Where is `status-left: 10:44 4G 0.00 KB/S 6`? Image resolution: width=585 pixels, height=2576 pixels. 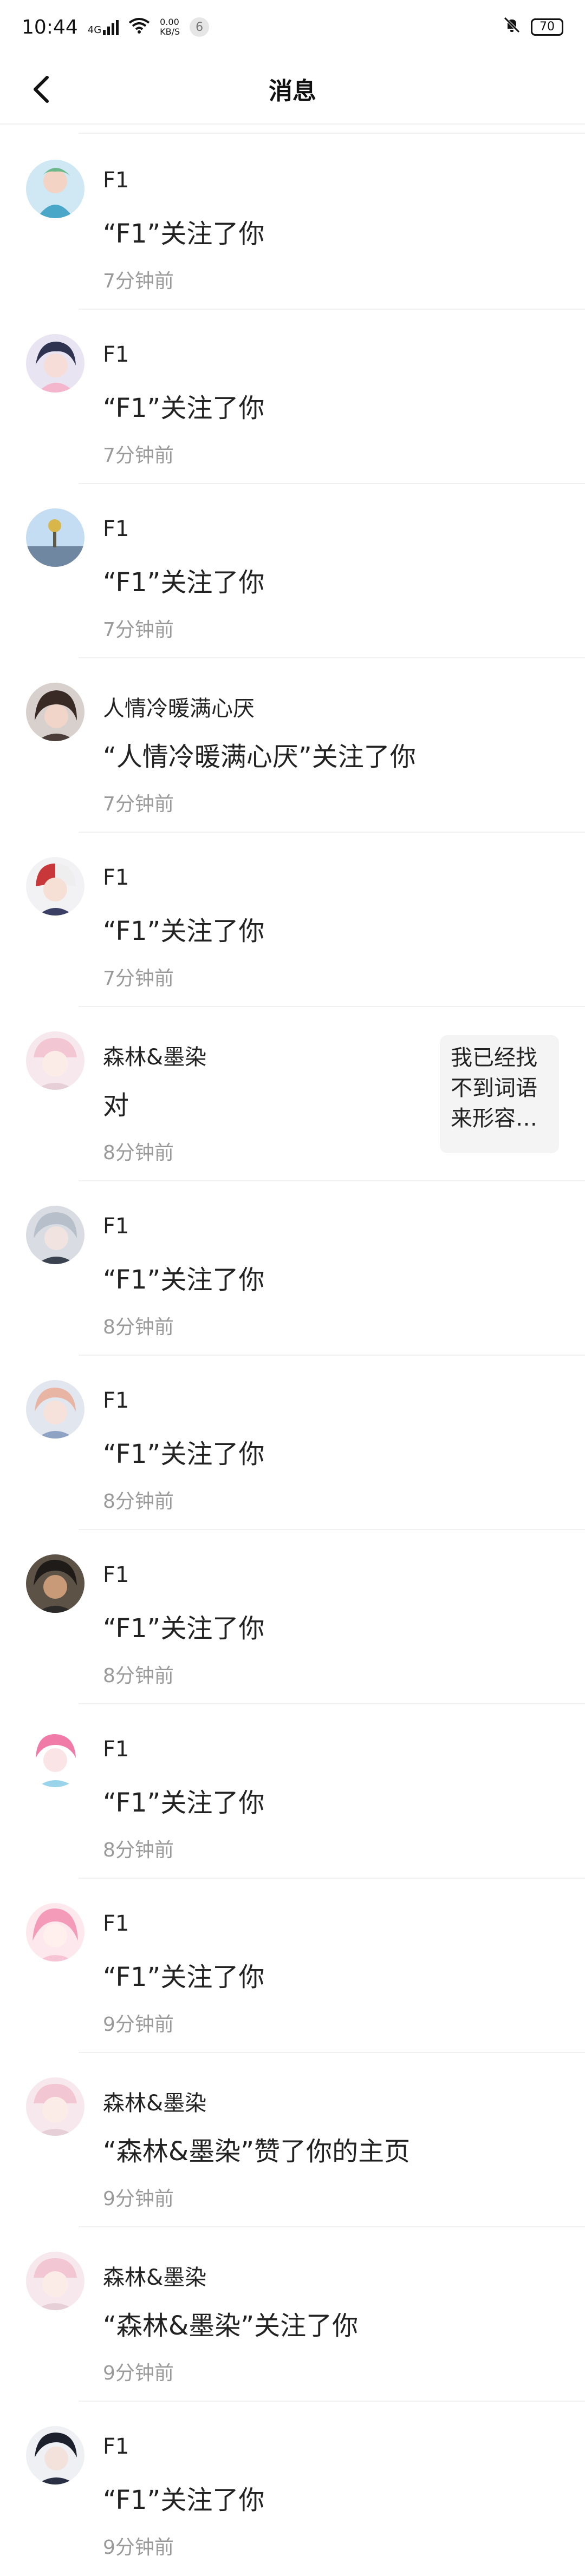 status-left: 10:44 4G 0.00 KB/S 6 is located at coordinates (116, 27).